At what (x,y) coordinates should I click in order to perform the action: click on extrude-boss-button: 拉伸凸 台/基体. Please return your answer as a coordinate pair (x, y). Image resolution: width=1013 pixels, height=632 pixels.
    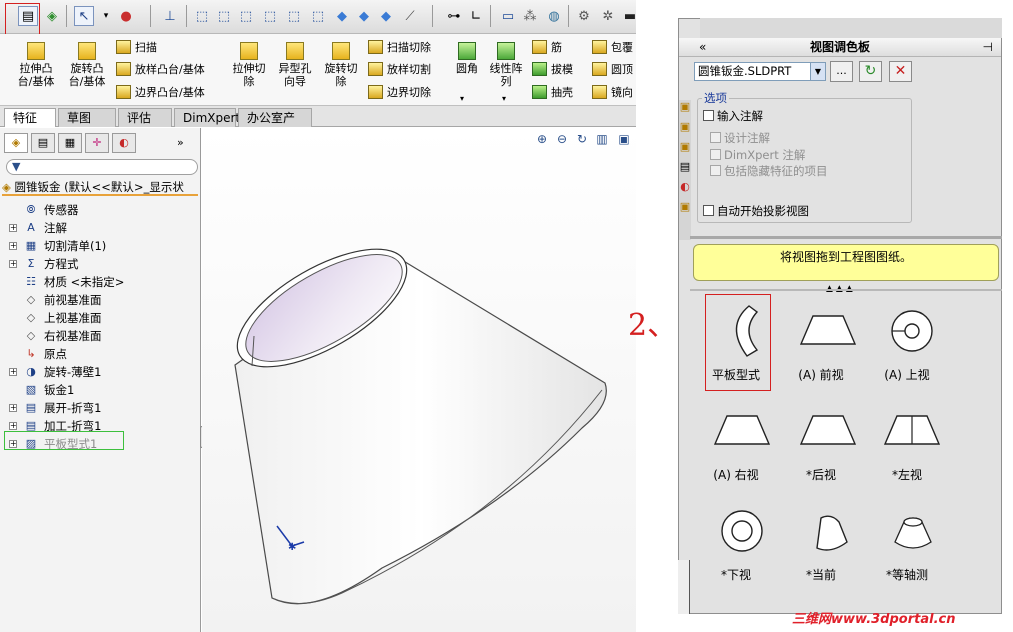
    Looking at the image, I should click on (36, 65).